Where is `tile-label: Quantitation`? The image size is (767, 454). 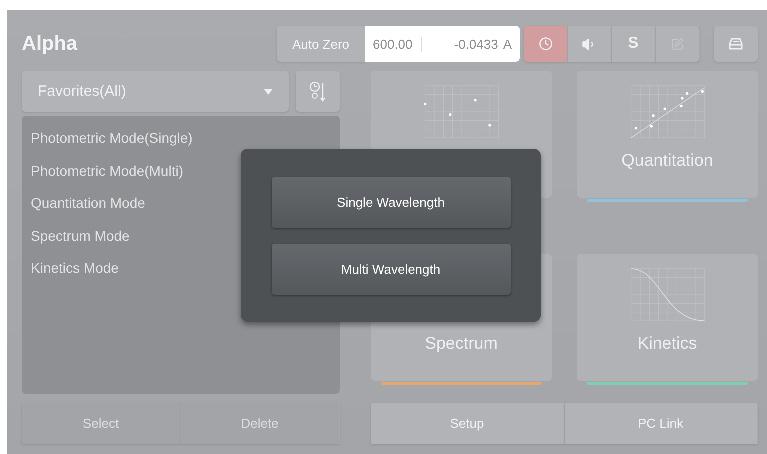 tile-label: Quantitation is located at coordinates (668, 161).